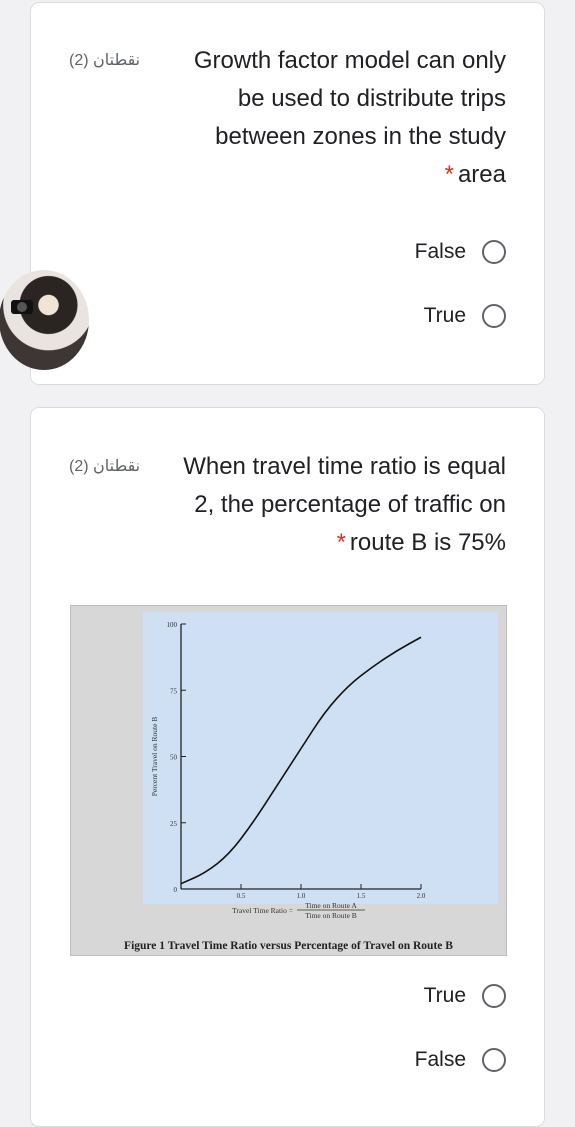 The image size is (575, 1127). What do you see at coordinates (301, 896) in the screenshot?
I see `x-tick-label: 1.0` at bounding box center [301, 896].